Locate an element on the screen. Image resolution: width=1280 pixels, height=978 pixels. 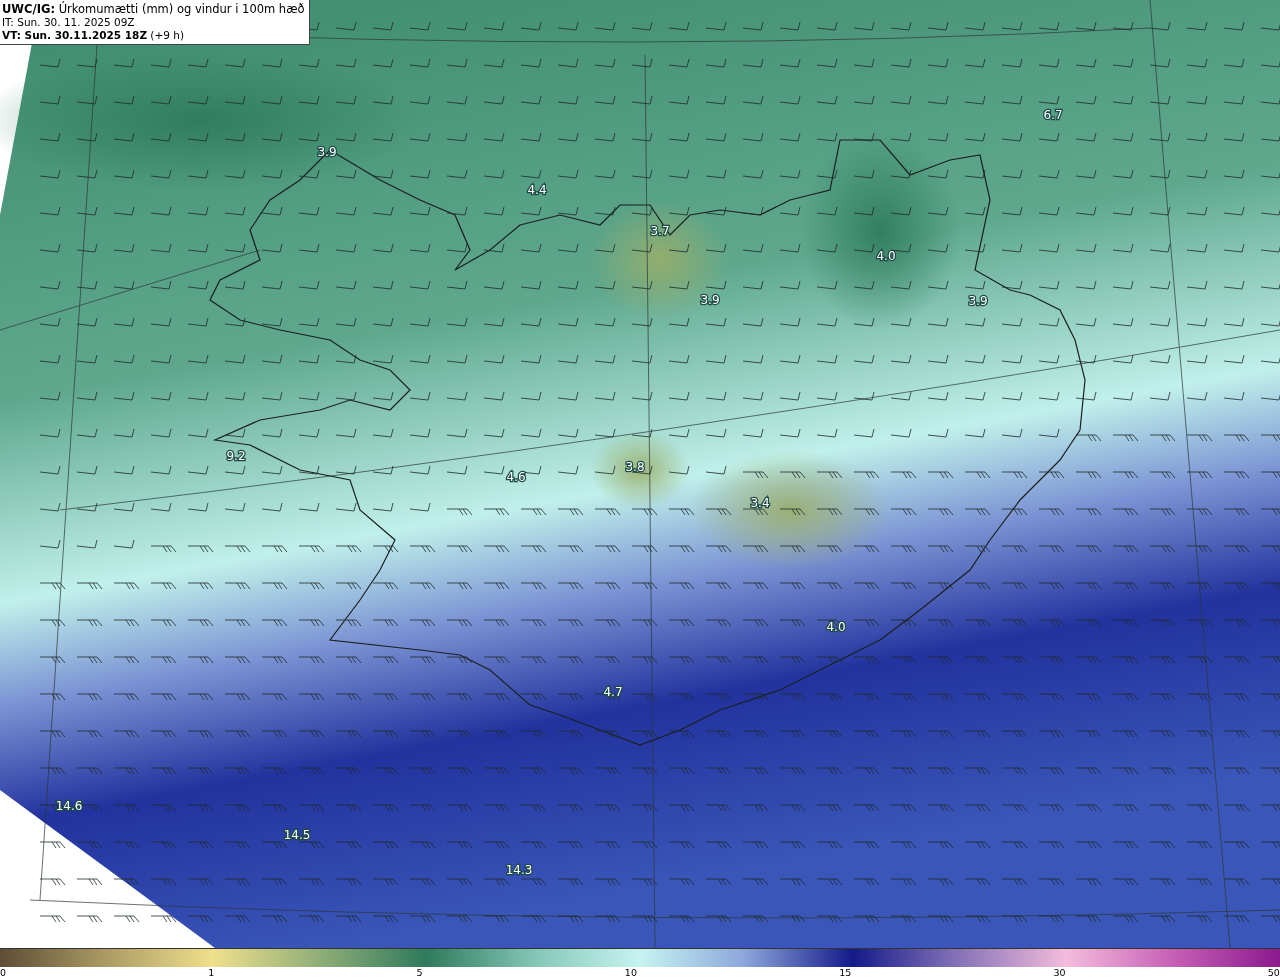
scale-tick-label: 30 is located at coordinates (1059, 972).